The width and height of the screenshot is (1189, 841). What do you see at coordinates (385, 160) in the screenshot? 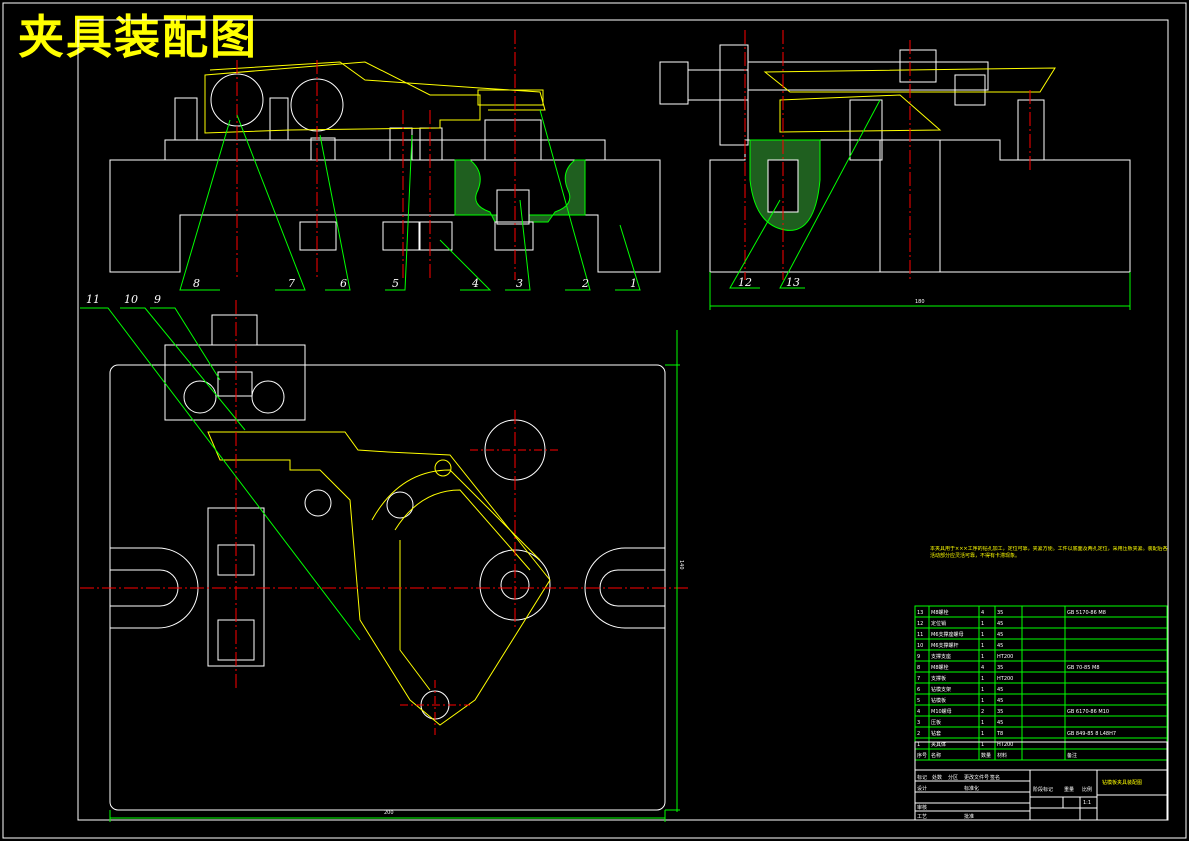
I see `front-view` at bounding box center [385, 160].